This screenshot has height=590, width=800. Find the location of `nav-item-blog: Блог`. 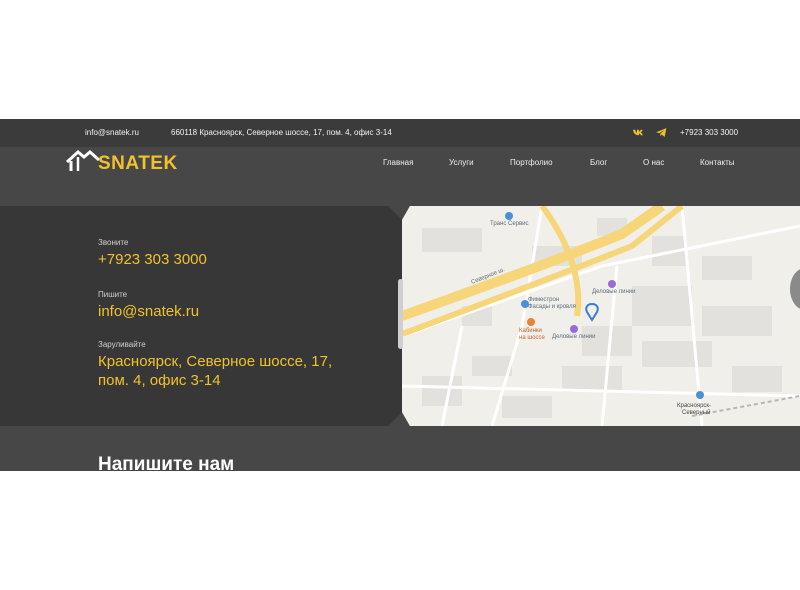

nav-item-blog: Блог is located at coordinates (598, 162).